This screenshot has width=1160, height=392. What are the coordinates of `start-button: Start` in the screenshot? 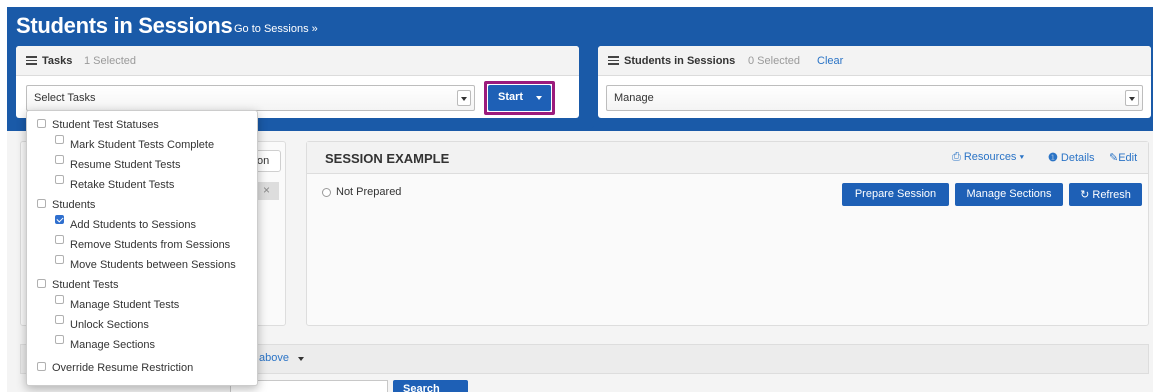 It's located at (519, 98).